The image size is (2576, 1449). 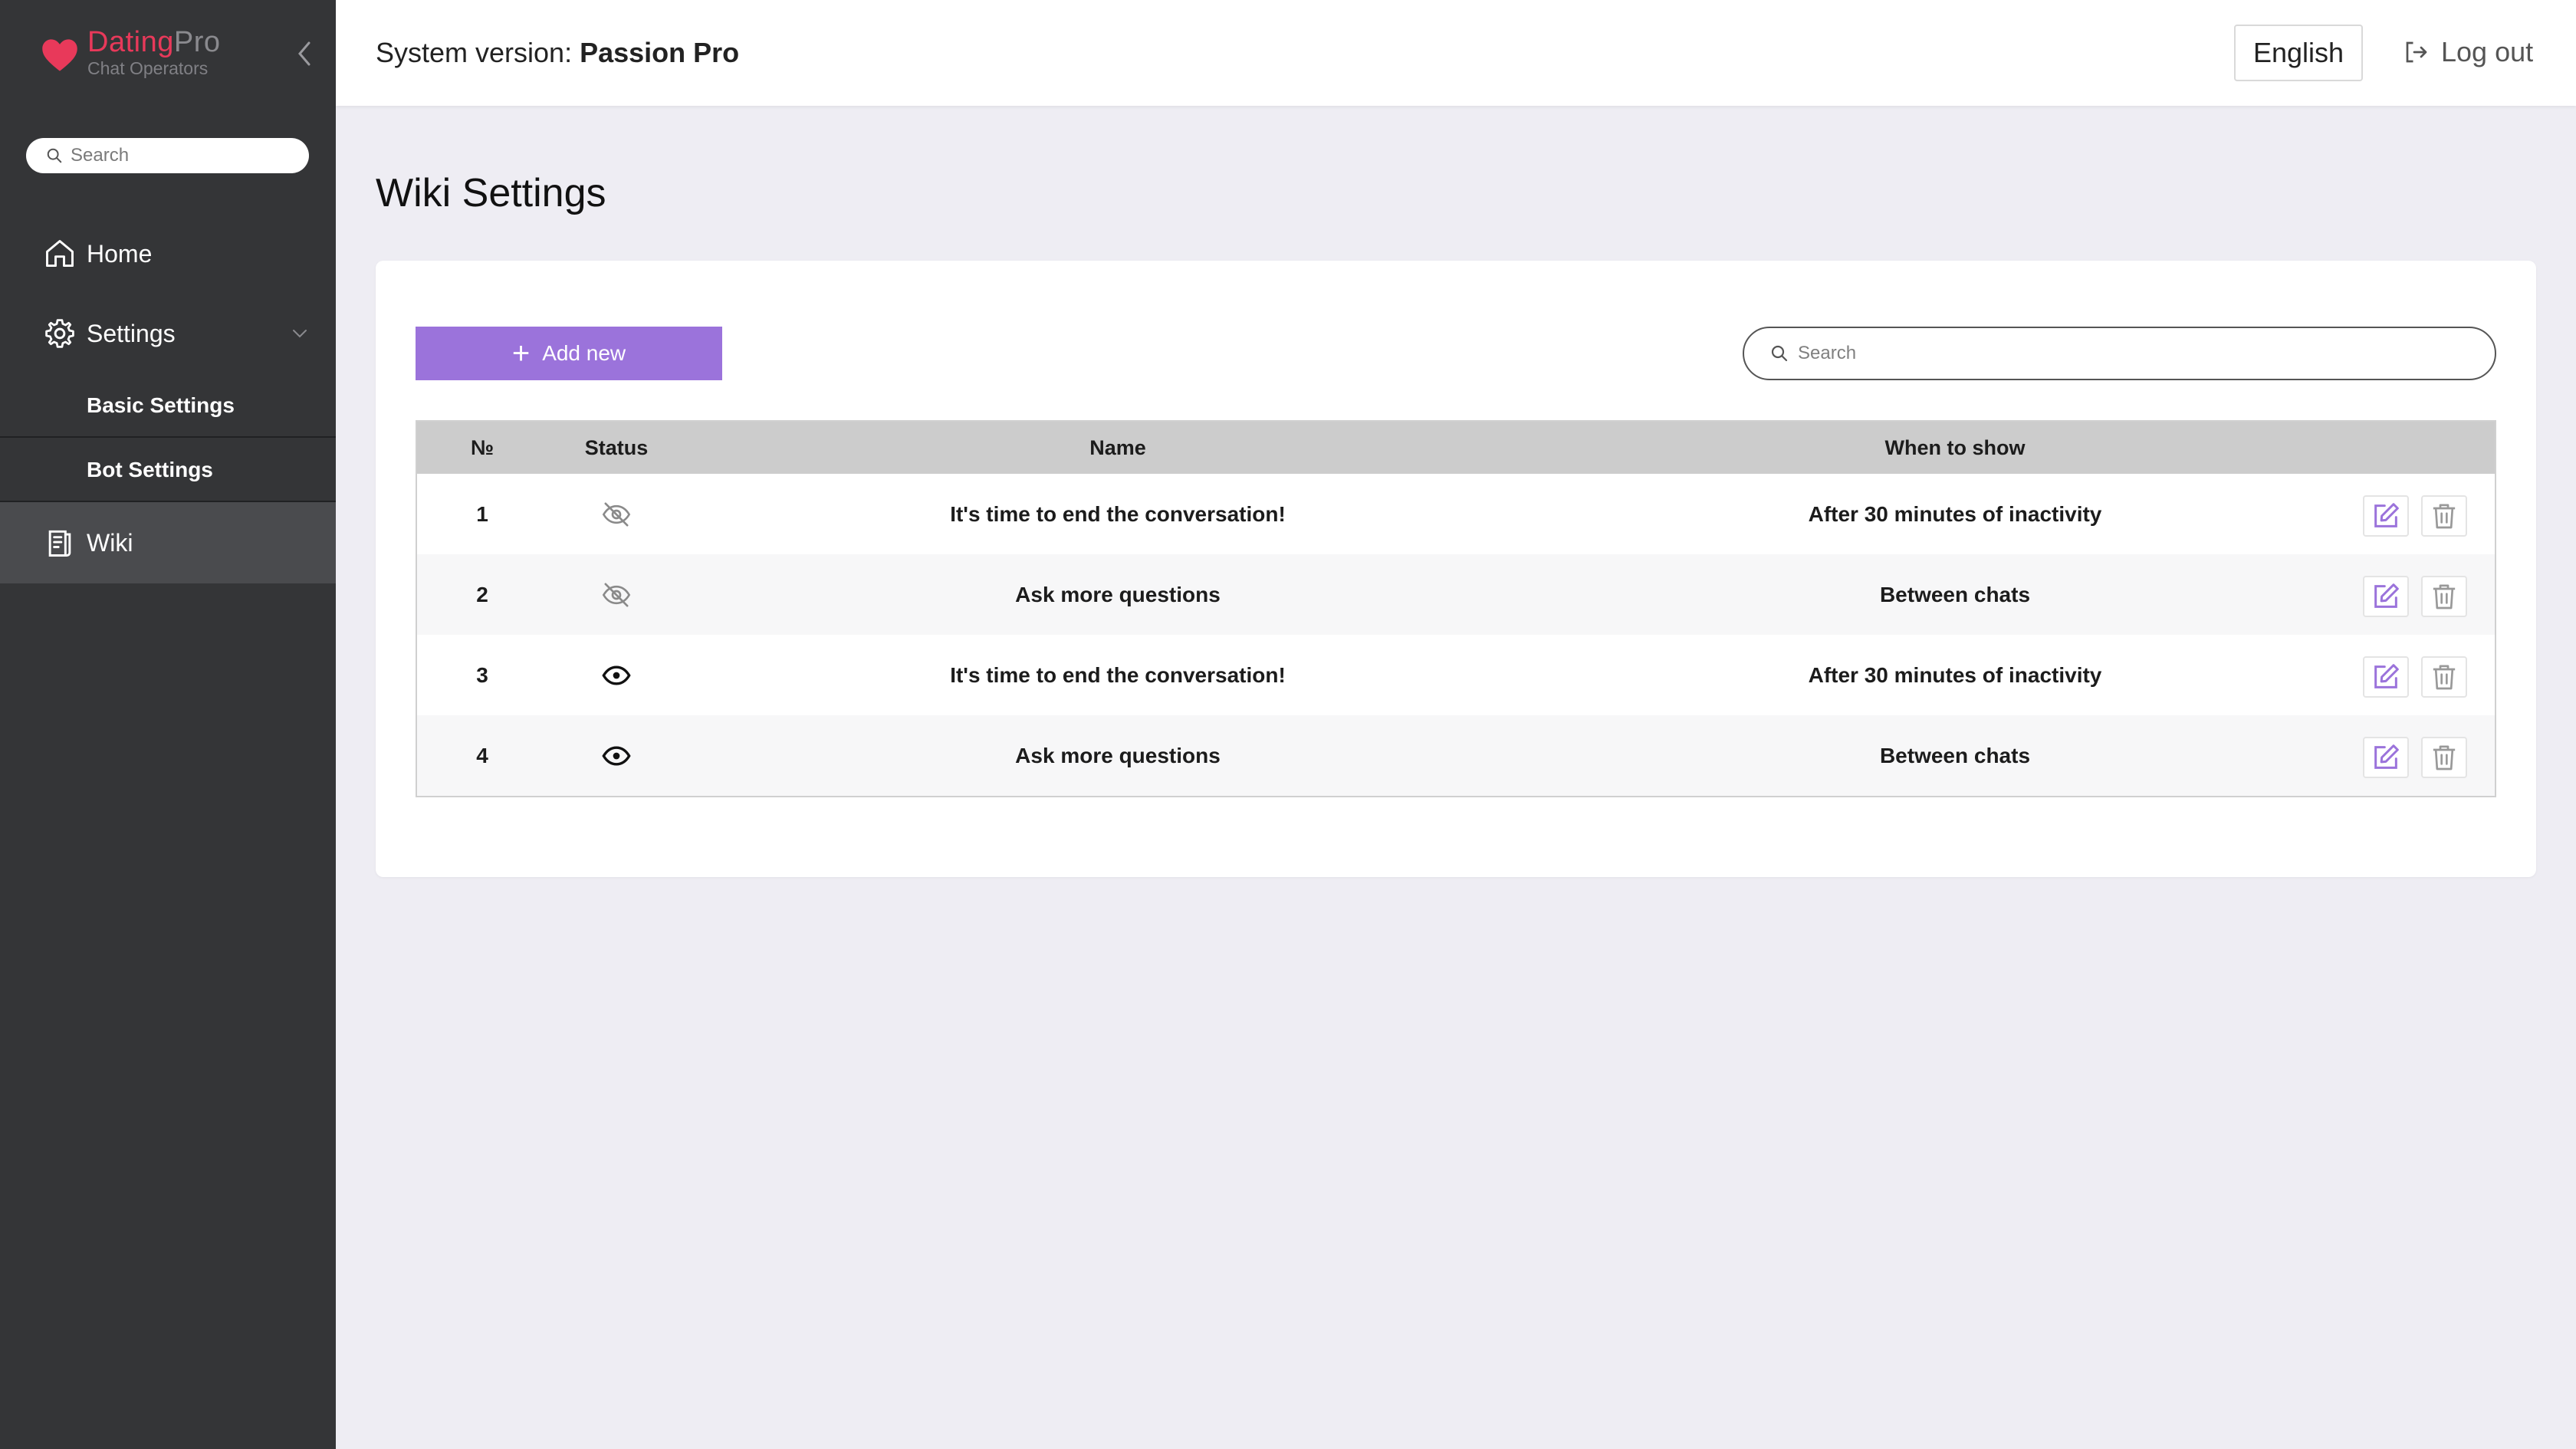 I want to click on brand-name: DatingPro, so click(x=154, y=43).